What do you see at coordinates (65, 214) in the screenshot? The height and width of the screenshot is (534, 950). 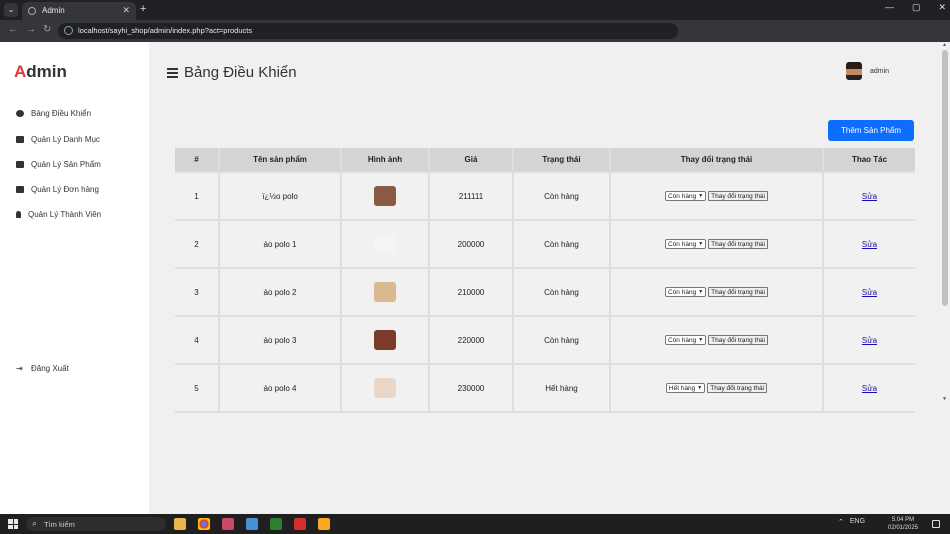 I see `sidebar-item-label: Quản Lý Thành Viên` at bounding box center [65, 214].